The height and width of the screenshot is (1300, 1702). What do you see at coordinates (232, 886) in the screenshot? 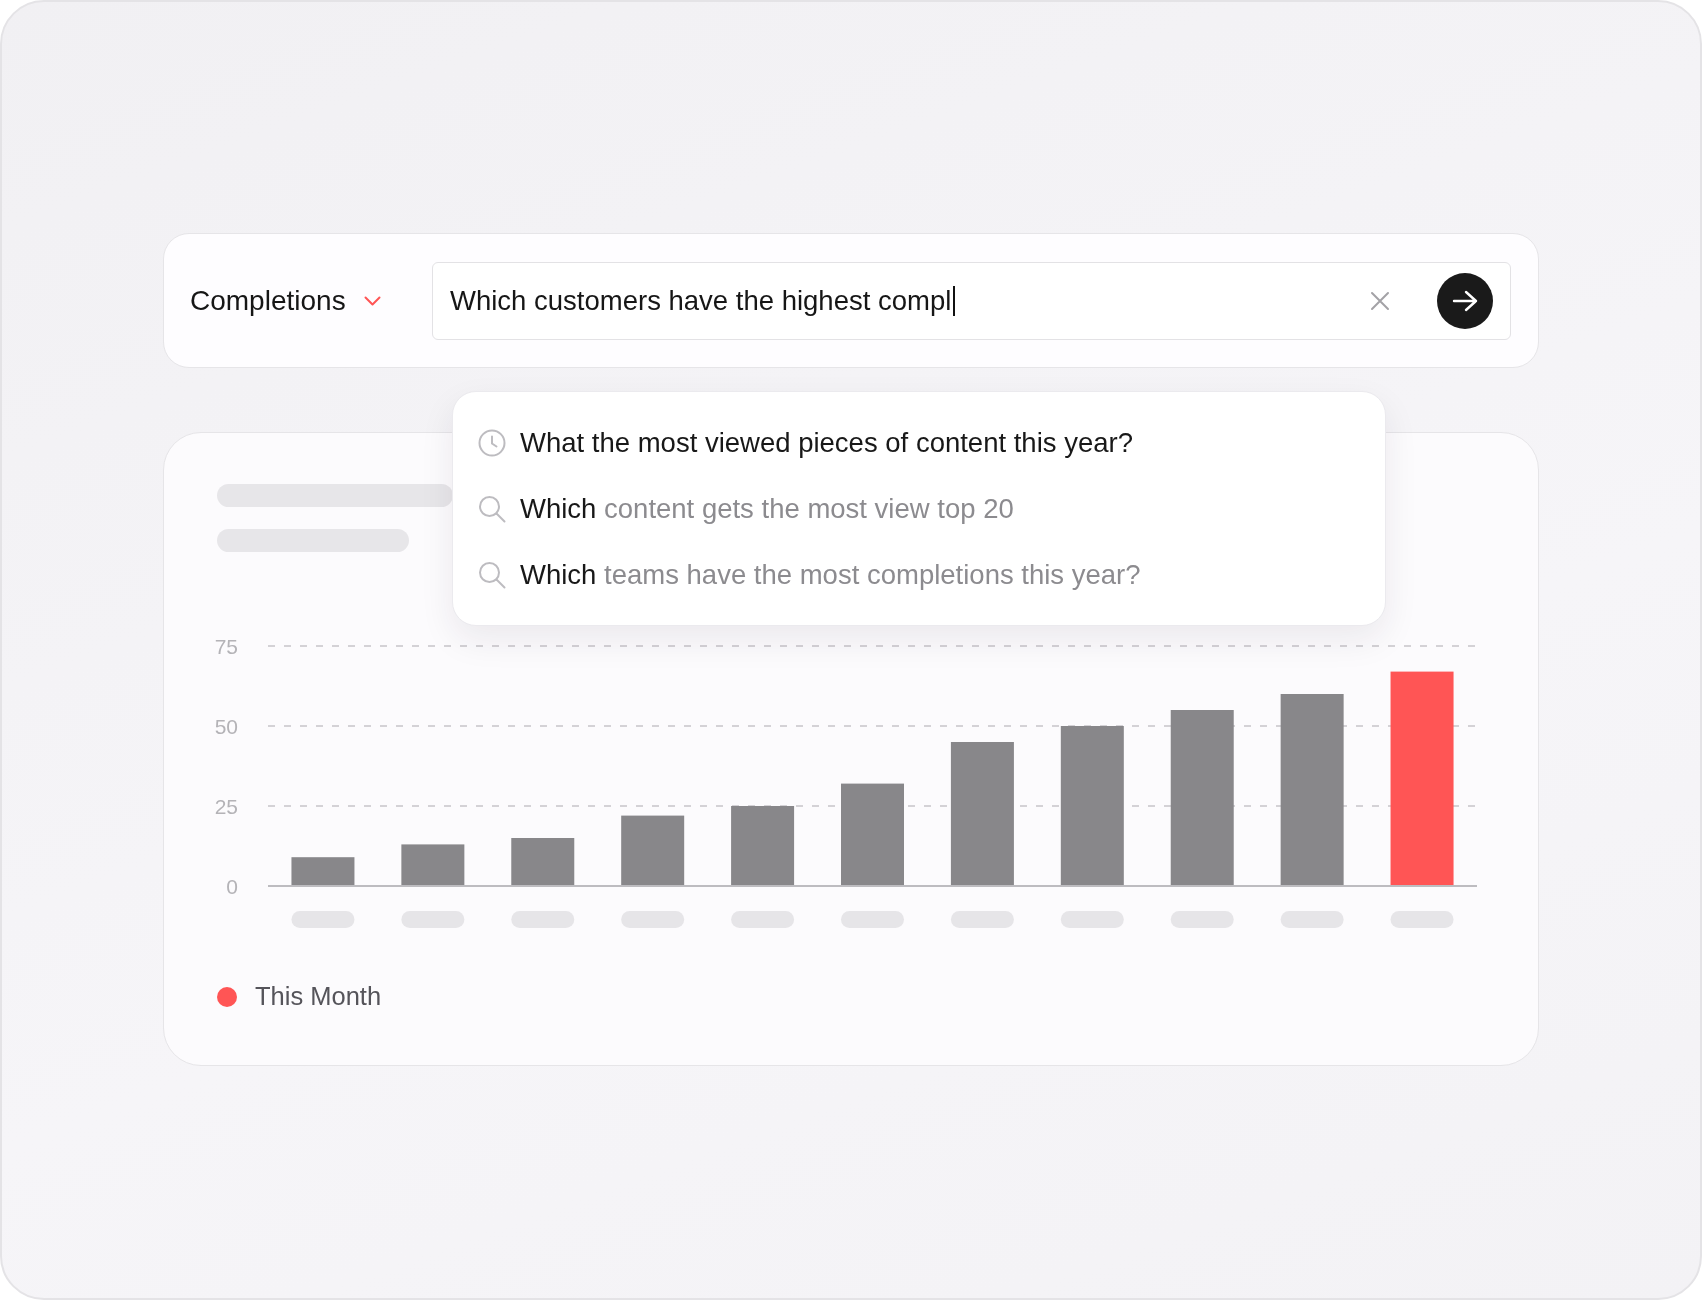
I see `y-axis-label: 0` at bounding box center [232, 886].